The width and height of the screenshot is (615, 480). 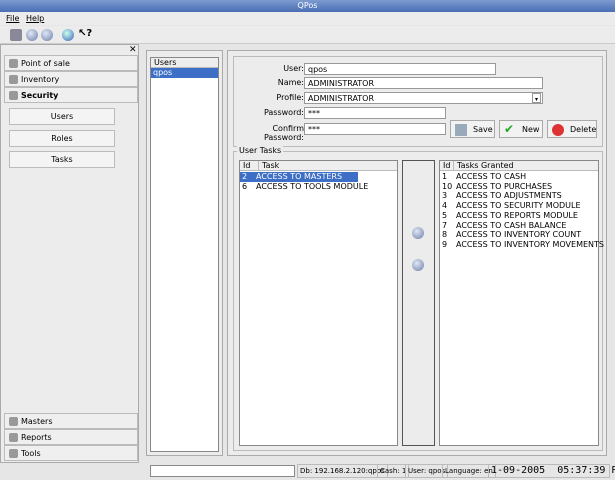 I want to click on row-task: ACCESS TO CASH BALANCE, so click(x=511, y=225).